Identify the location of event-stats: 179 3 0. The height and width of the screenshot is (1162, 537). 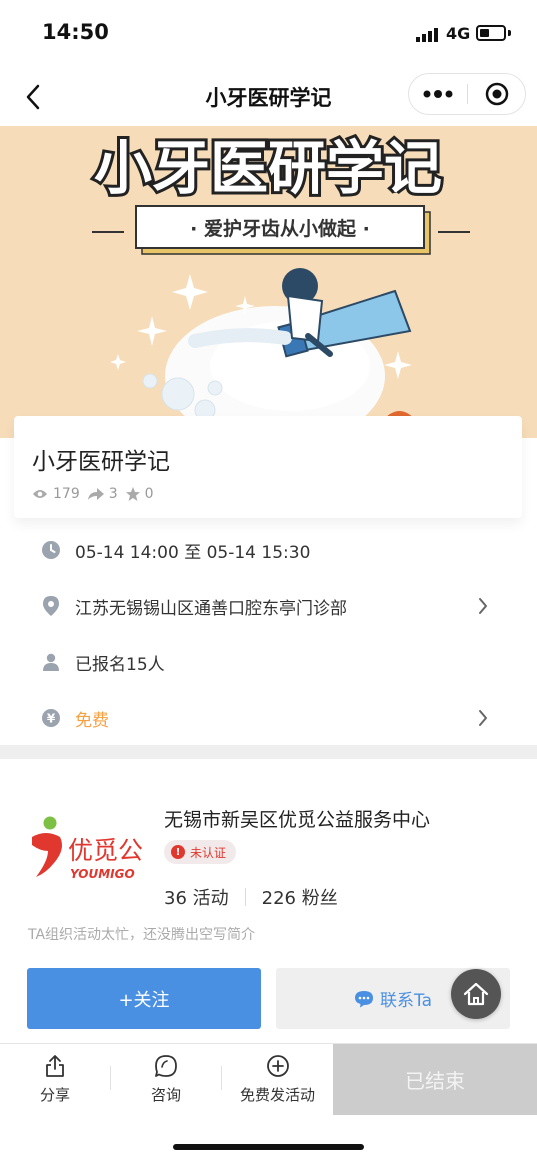
(97, 494).